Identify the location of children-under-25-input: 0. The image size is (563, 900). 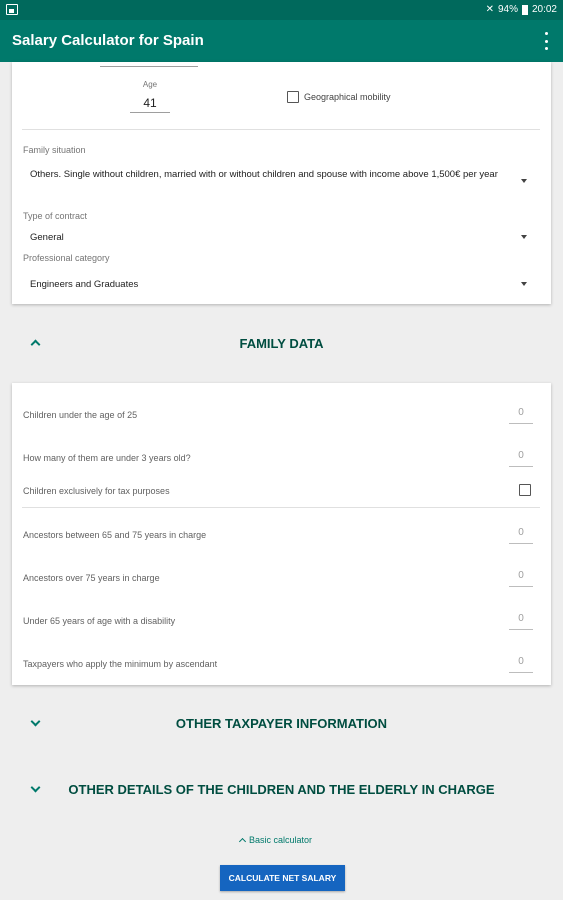
(521, 412).